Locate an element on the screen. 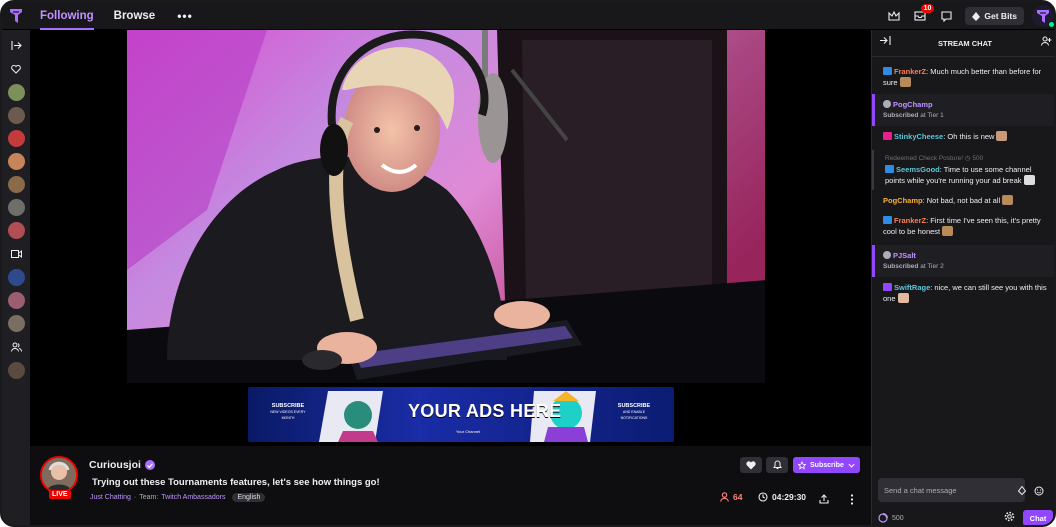  subscription-tier: Subscribed at Tier 2 is located at coordinates (966, 266).